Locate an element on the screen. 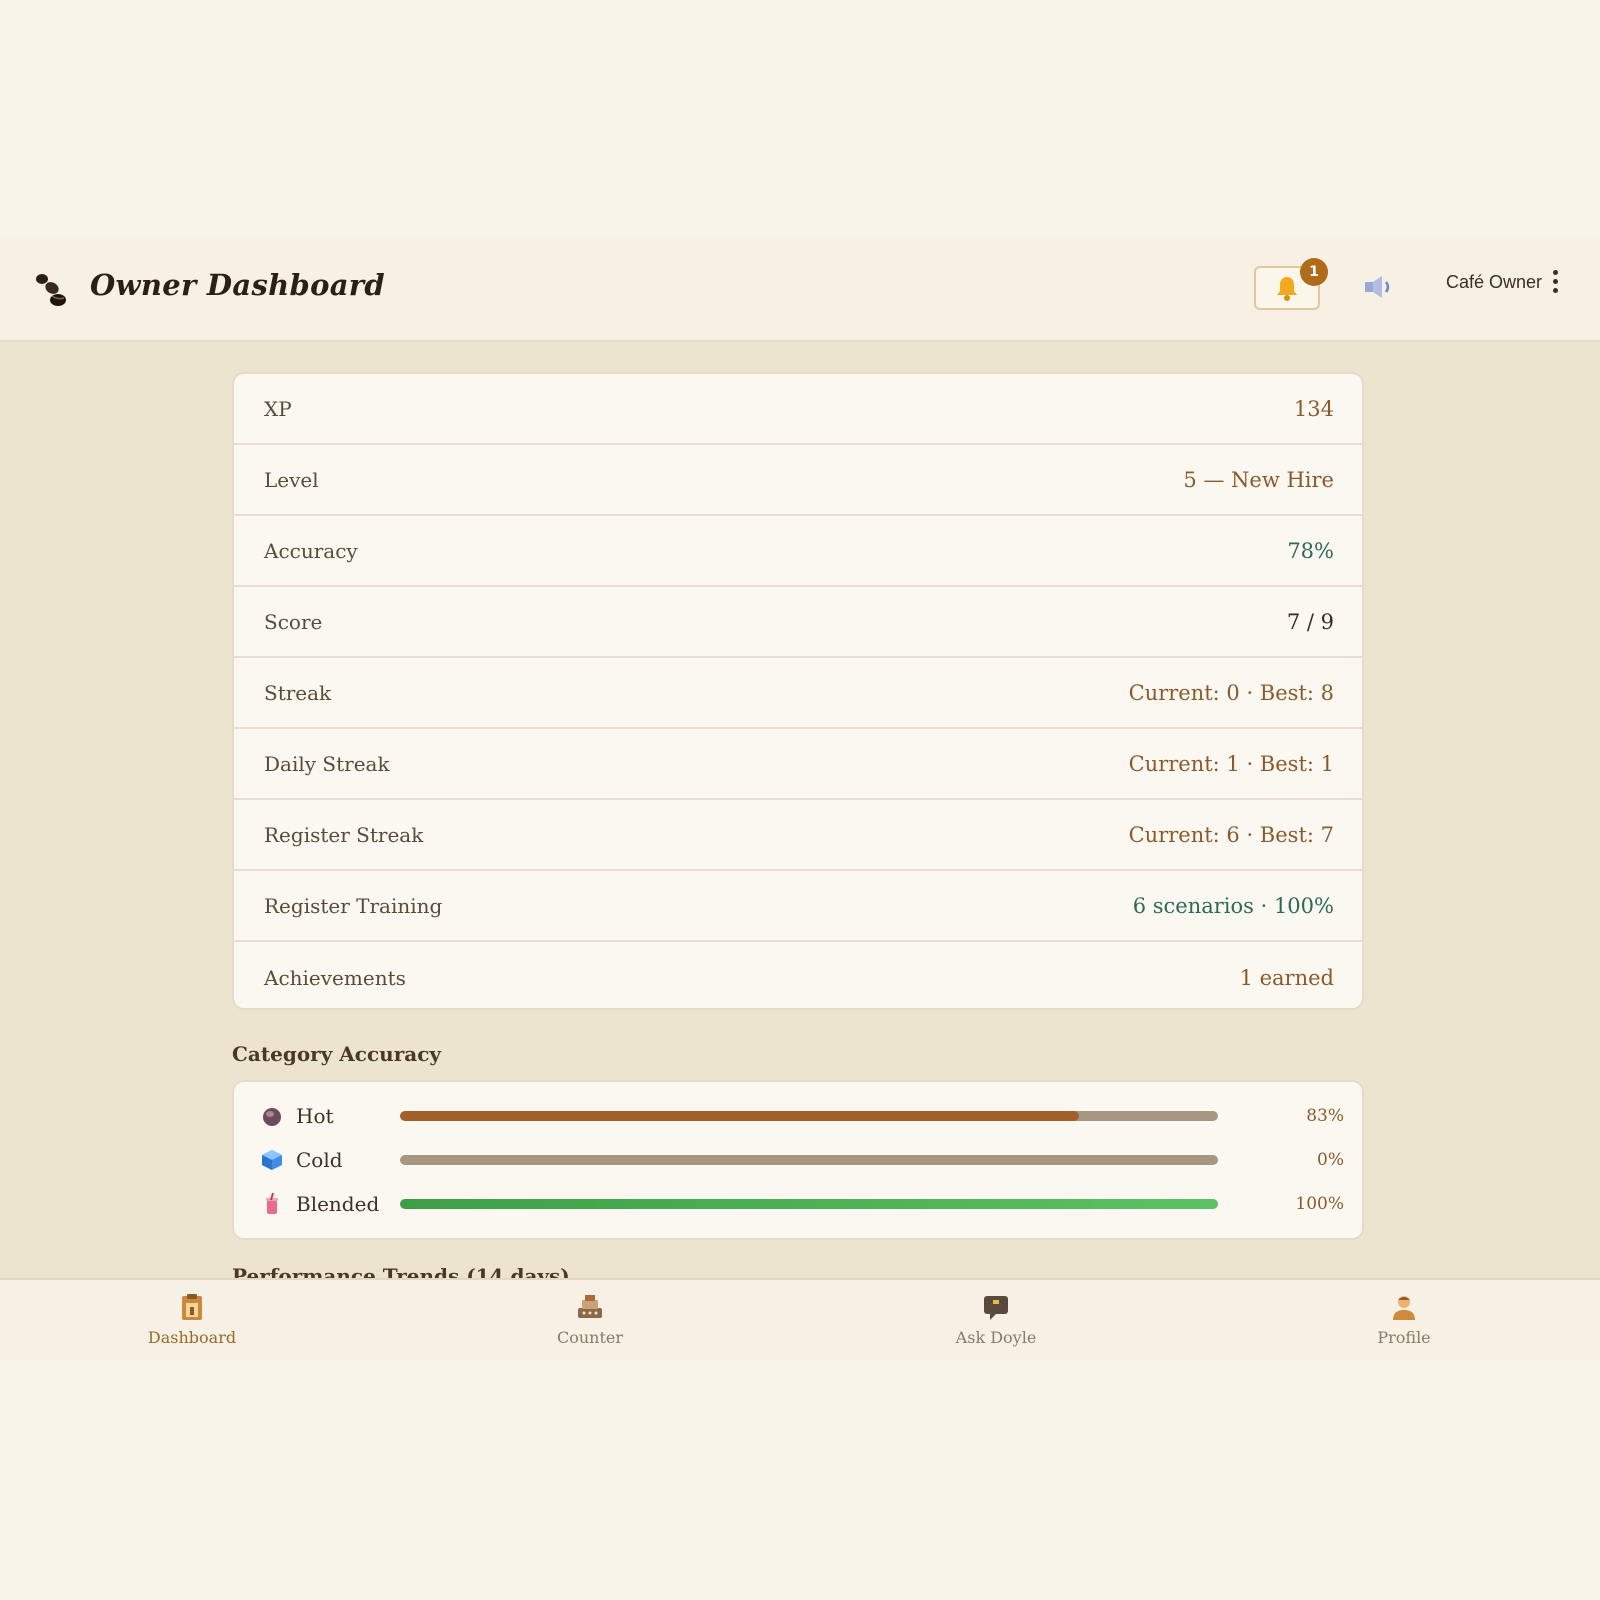 The image size is (1600, 1600). stat-row-daily-streak: Daily Streak Current: 1 · Best: 1 is located at coordinates (798, 764).